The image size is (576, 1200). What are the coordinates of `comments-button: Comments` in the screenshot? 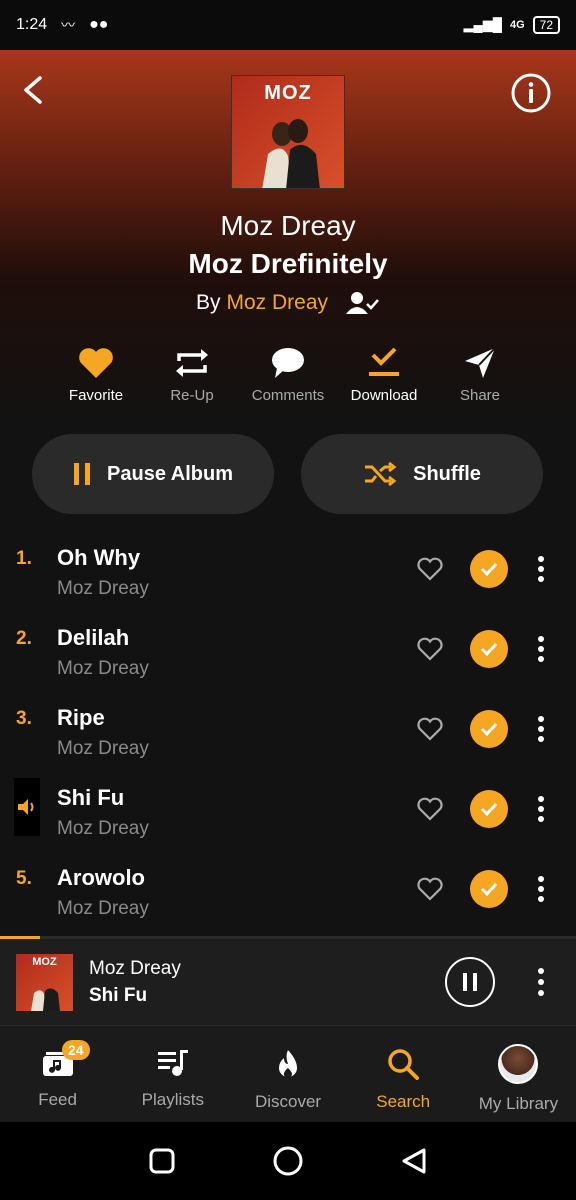 It's located at (288, 374).